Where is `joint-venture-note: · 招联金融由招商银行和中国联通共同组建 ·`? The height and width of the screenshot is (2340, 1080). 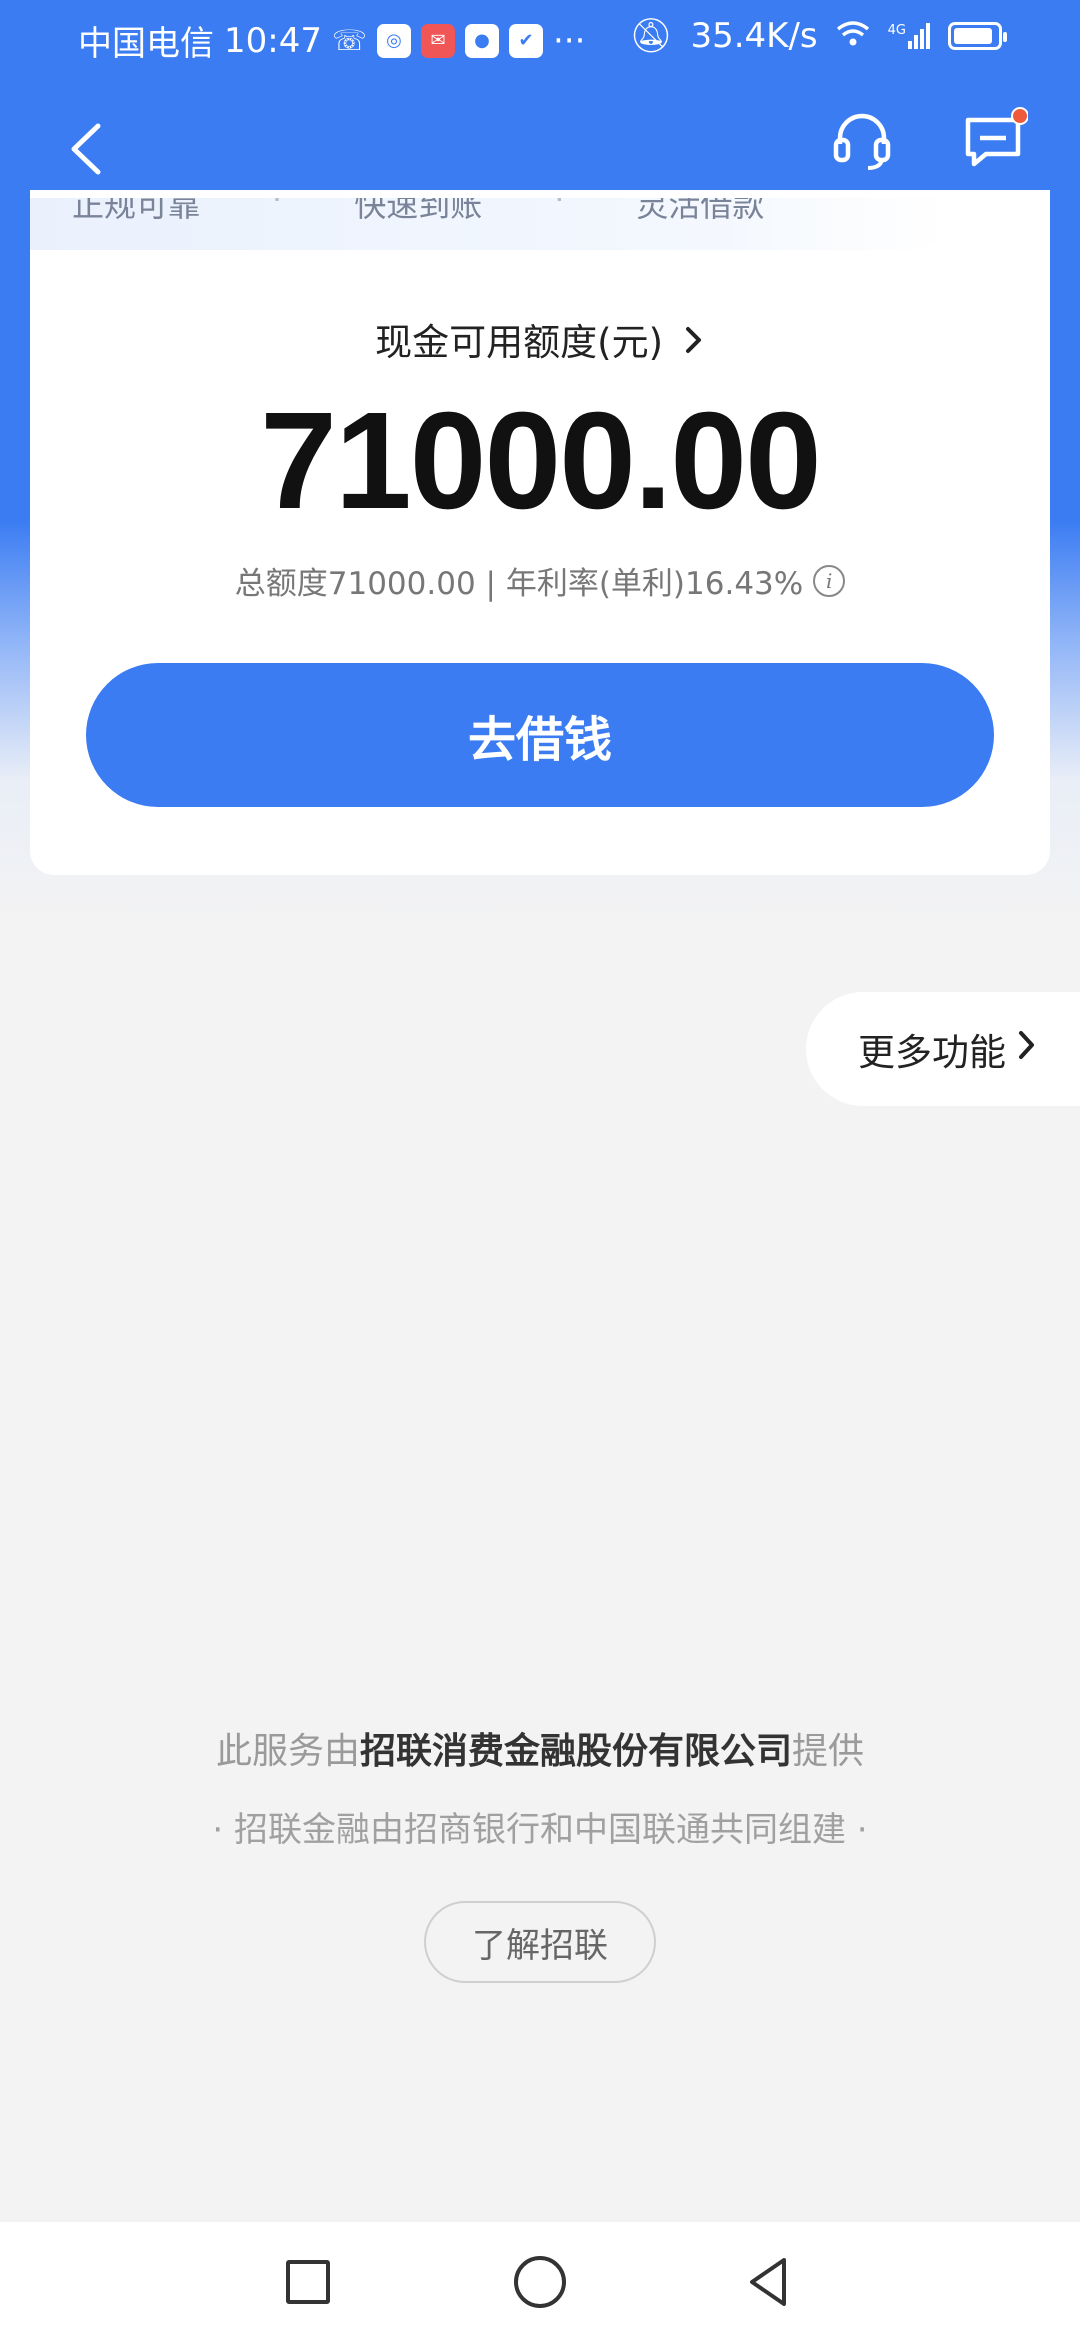
joint-venture-note: · 招联金融由招商银行和中国联通共同组建 · is located at coordinates (540, 1830).